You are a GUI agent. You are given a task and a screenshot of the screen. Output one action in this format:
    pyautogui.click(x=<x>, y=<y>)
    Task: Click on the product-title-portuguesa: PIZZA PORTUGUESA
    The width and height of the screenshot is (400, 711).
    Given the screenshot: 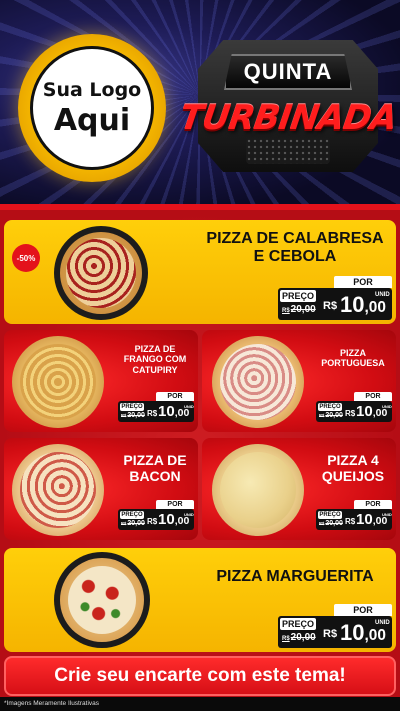 What is the action you would take?
    pyautogui.click(x=353, y=358)
    